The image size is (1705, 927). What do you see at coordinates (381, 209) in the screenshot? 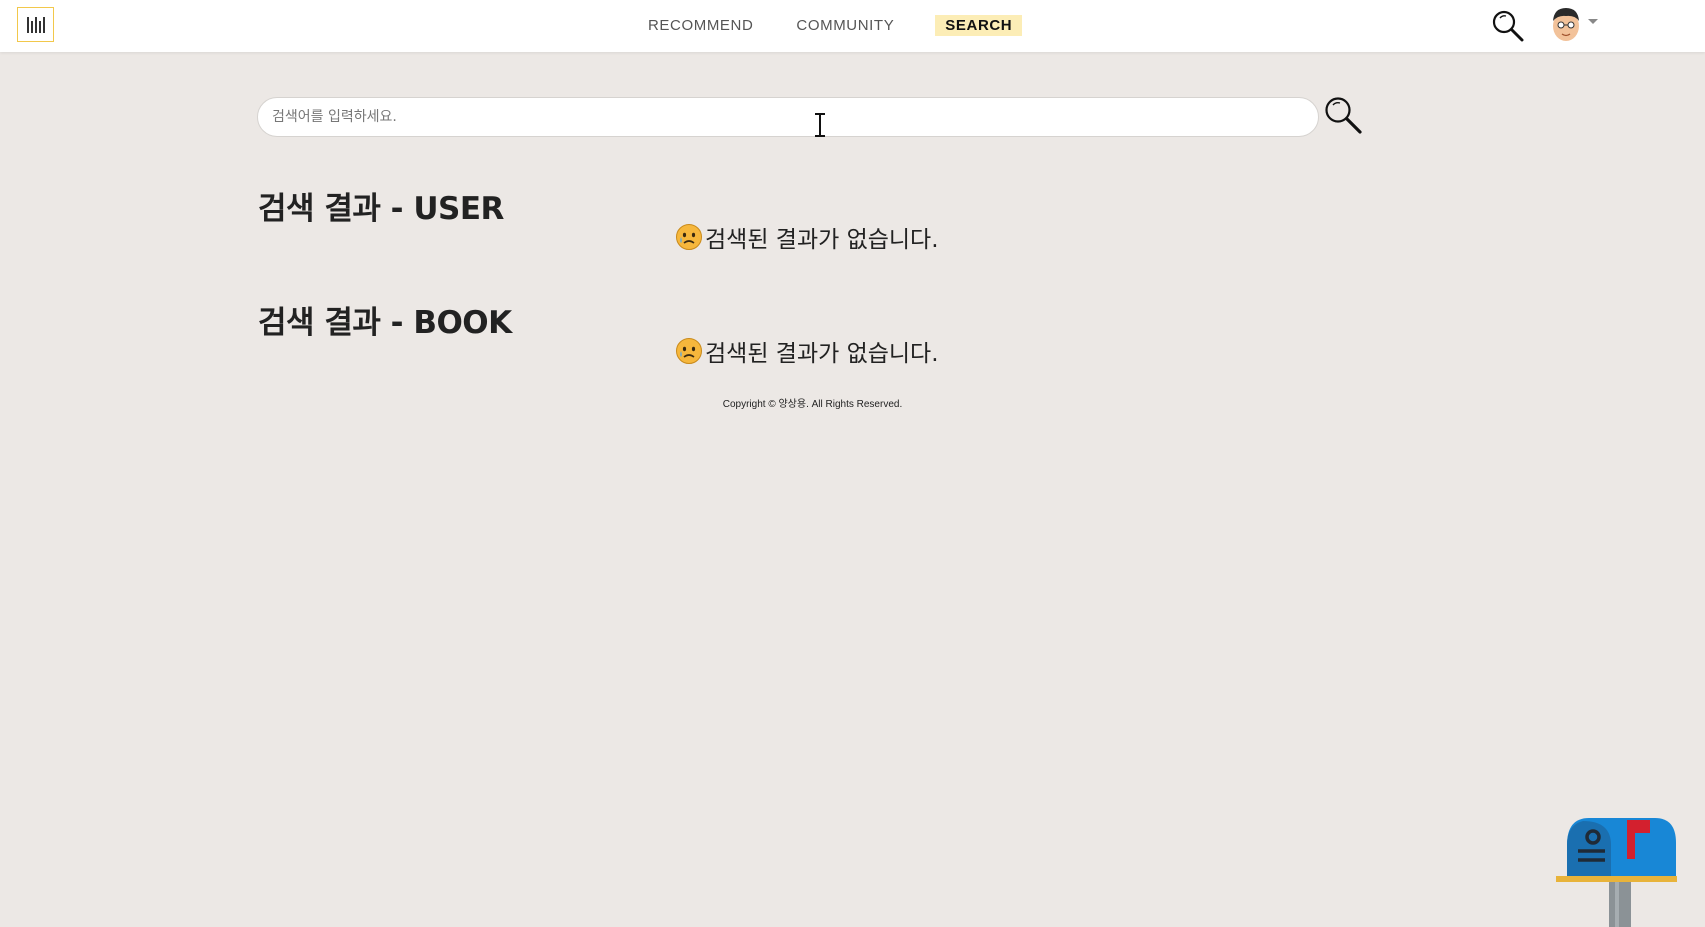
I see `user-results-title: 검색 결과 - USER` at bounding box center [381, 209].